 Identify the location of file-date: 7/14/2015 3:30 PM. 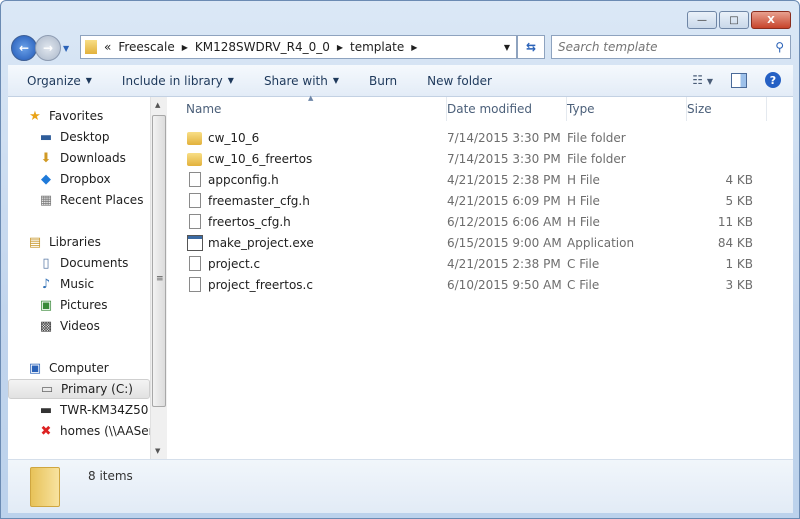
(504, 159).